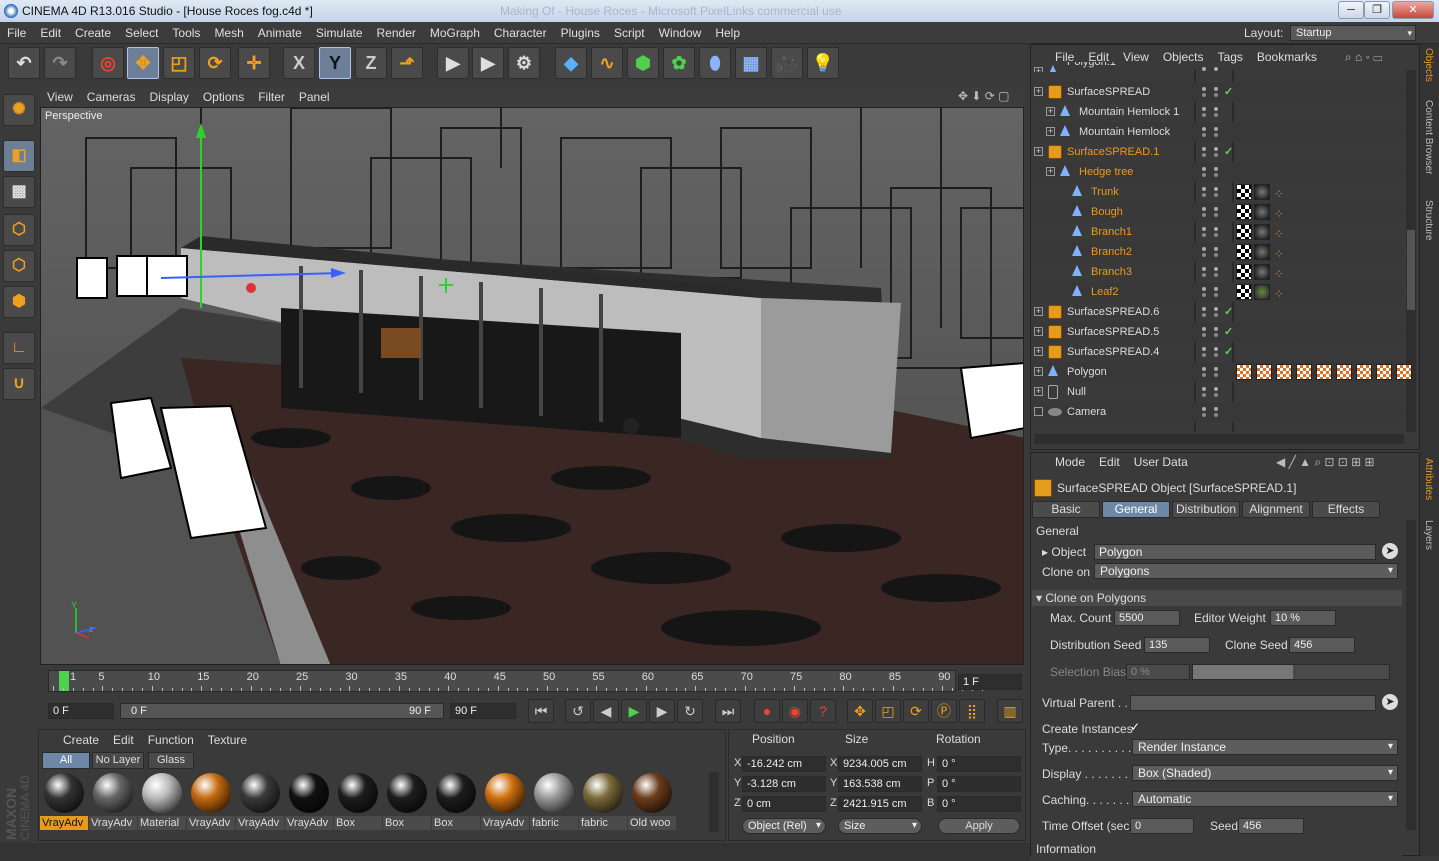 This screenshot has width=1439, height=861. I want to click on redo-button: ↷, so click(60, 63).